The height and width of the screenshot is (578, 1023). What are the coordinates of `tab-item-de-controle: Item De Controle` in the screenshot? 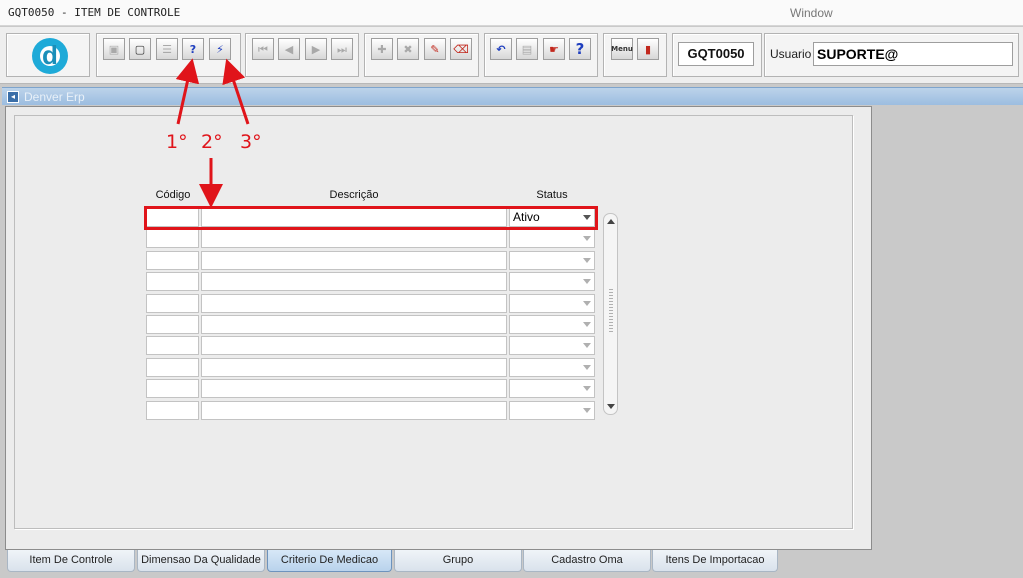 It's located at (71, 561).